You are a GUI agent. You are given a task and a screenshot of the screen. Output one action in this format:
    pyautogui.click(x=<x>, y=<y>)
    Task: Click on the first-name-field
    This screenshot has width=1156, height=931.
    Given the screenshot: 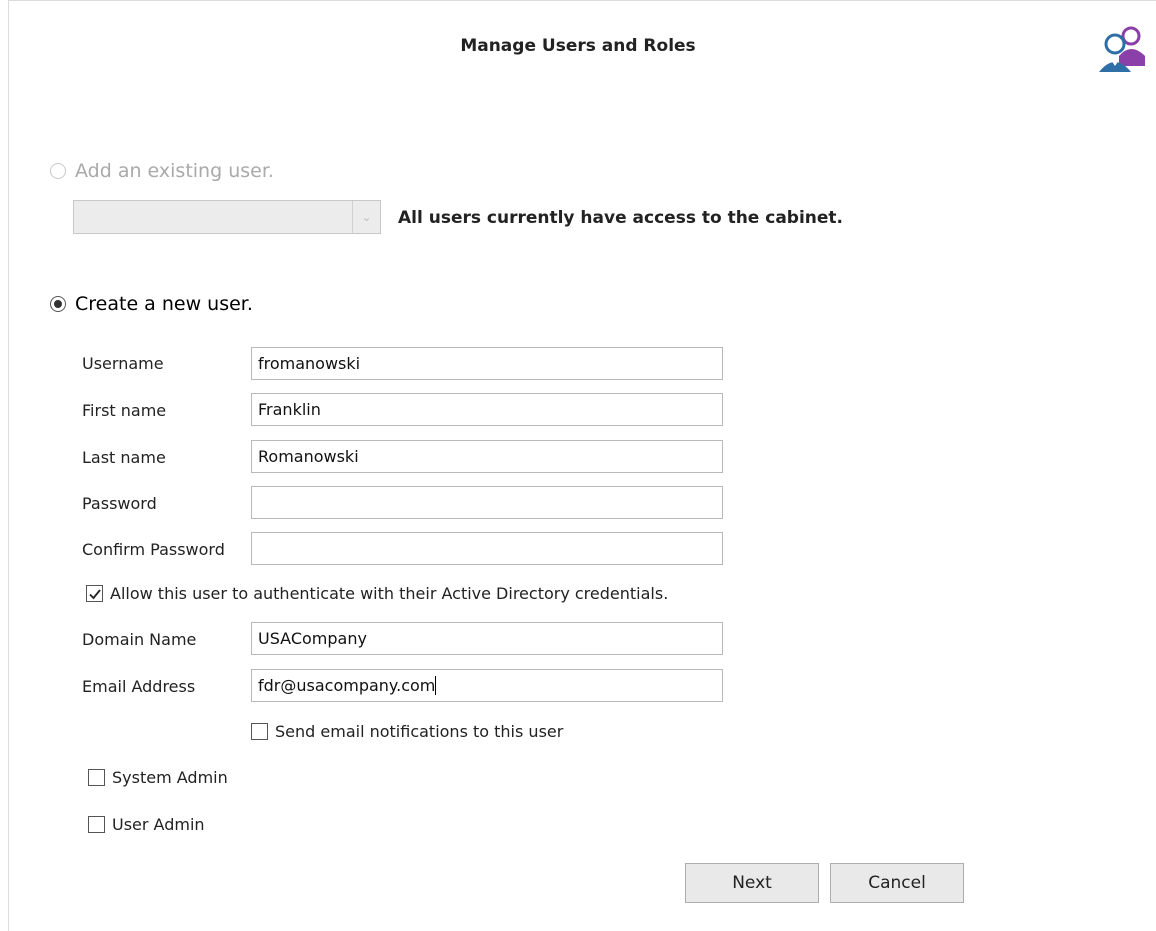 What is the action you would take?
    pyautogui.click(x=487, y=409)
    